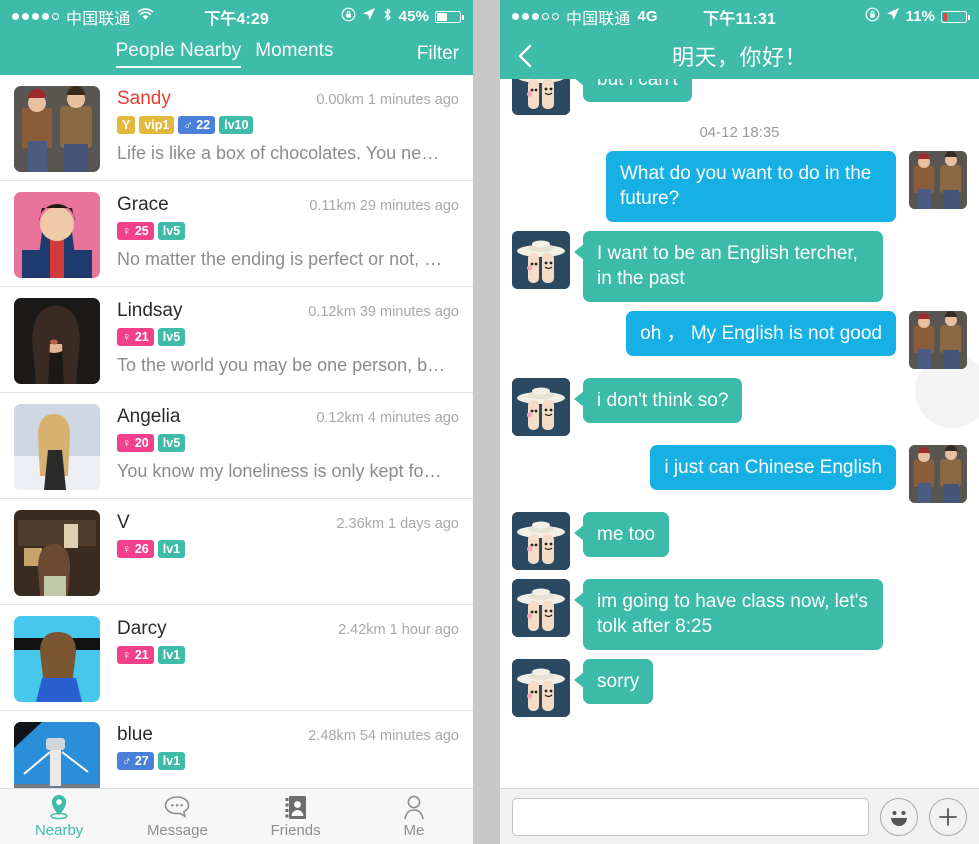  What do you see at coordinates (144, 98) in the screenshot?
I see `person-name: Sandy` at bounding box center [144, 98].